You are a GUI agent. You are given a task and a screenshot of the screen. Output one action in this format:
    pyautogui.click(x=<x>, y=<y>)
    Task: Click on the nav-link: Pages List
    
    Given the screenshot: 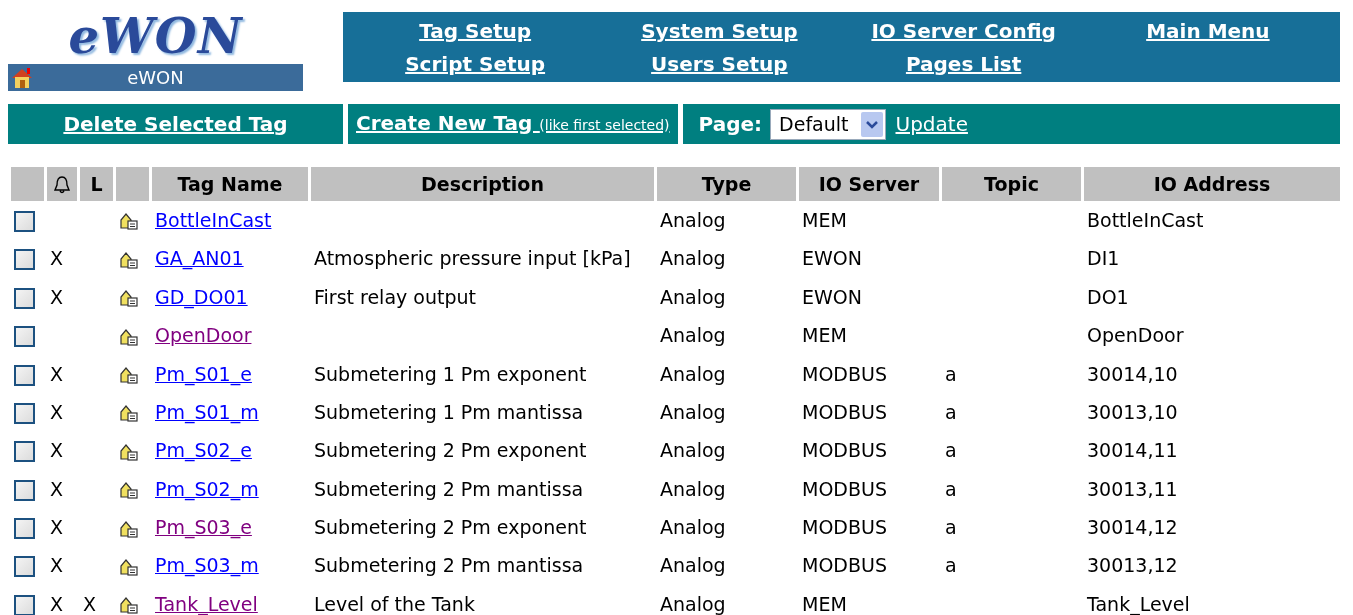 What is the action you would take?
    pyautogui.click(x=963, y=64)
    